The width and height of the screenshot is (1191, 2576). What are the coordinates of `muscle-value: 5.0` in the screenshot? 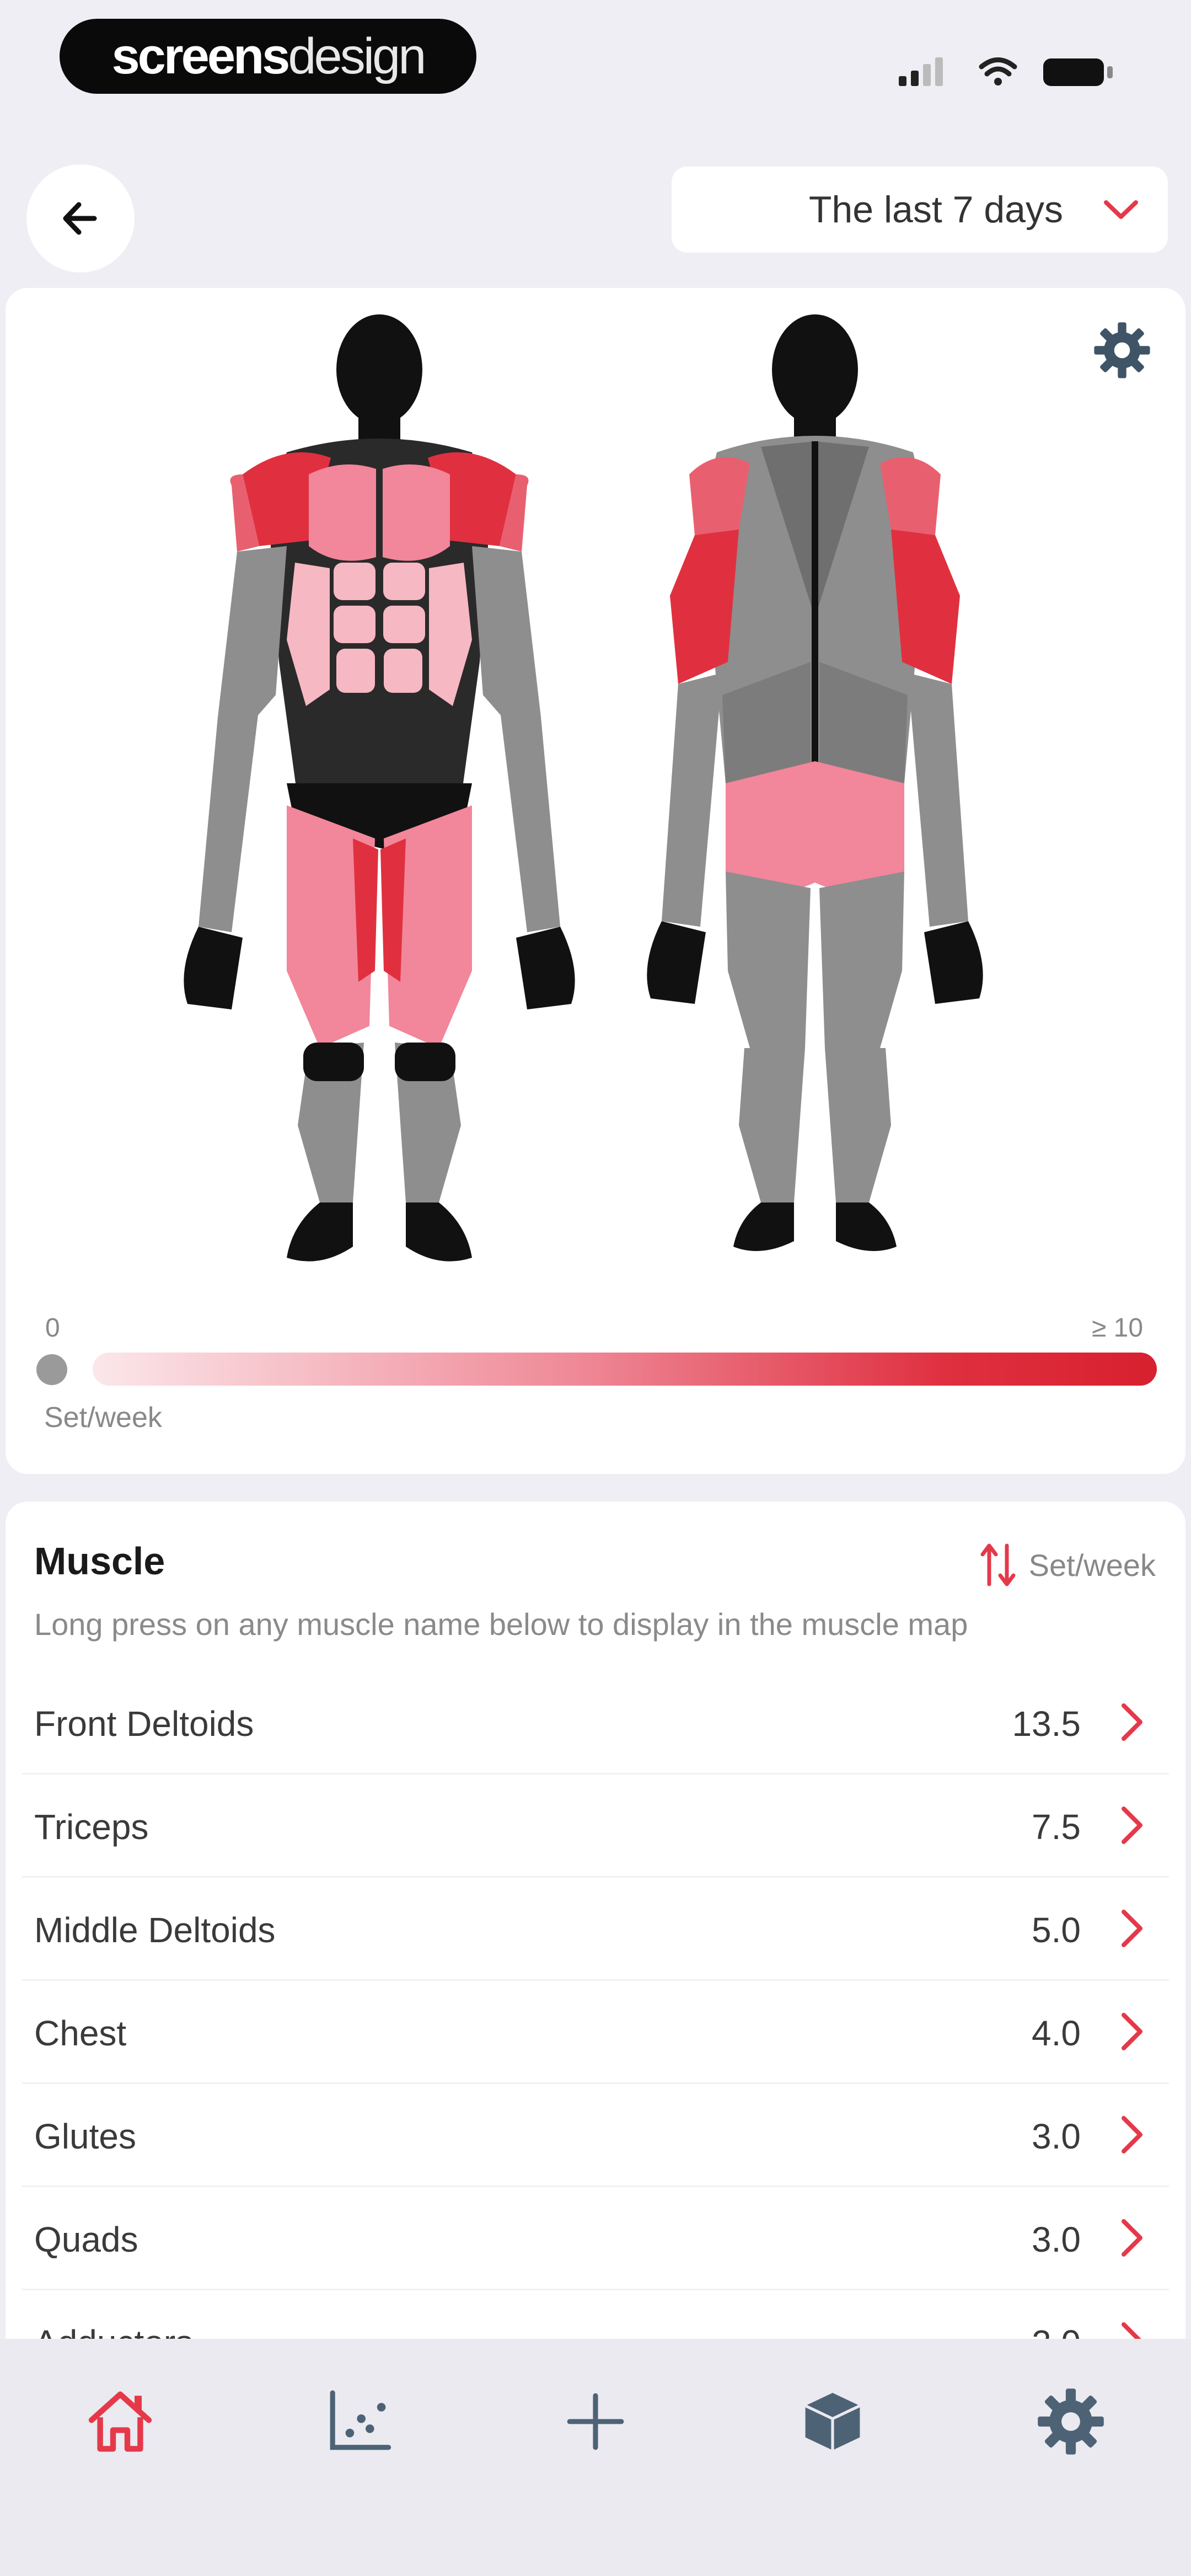 It's located at (1056, 1930).